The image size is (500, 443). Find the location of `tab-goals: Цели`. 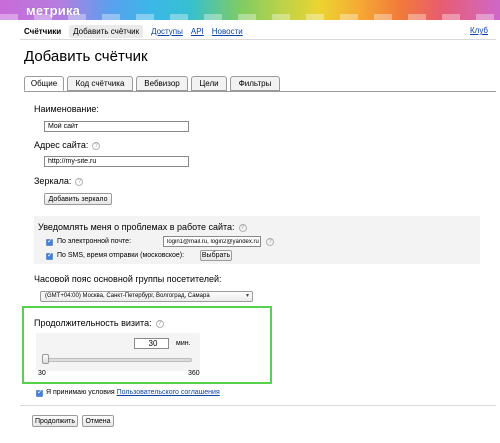

tab-goals: Цели is located at coordinates (209, 83).